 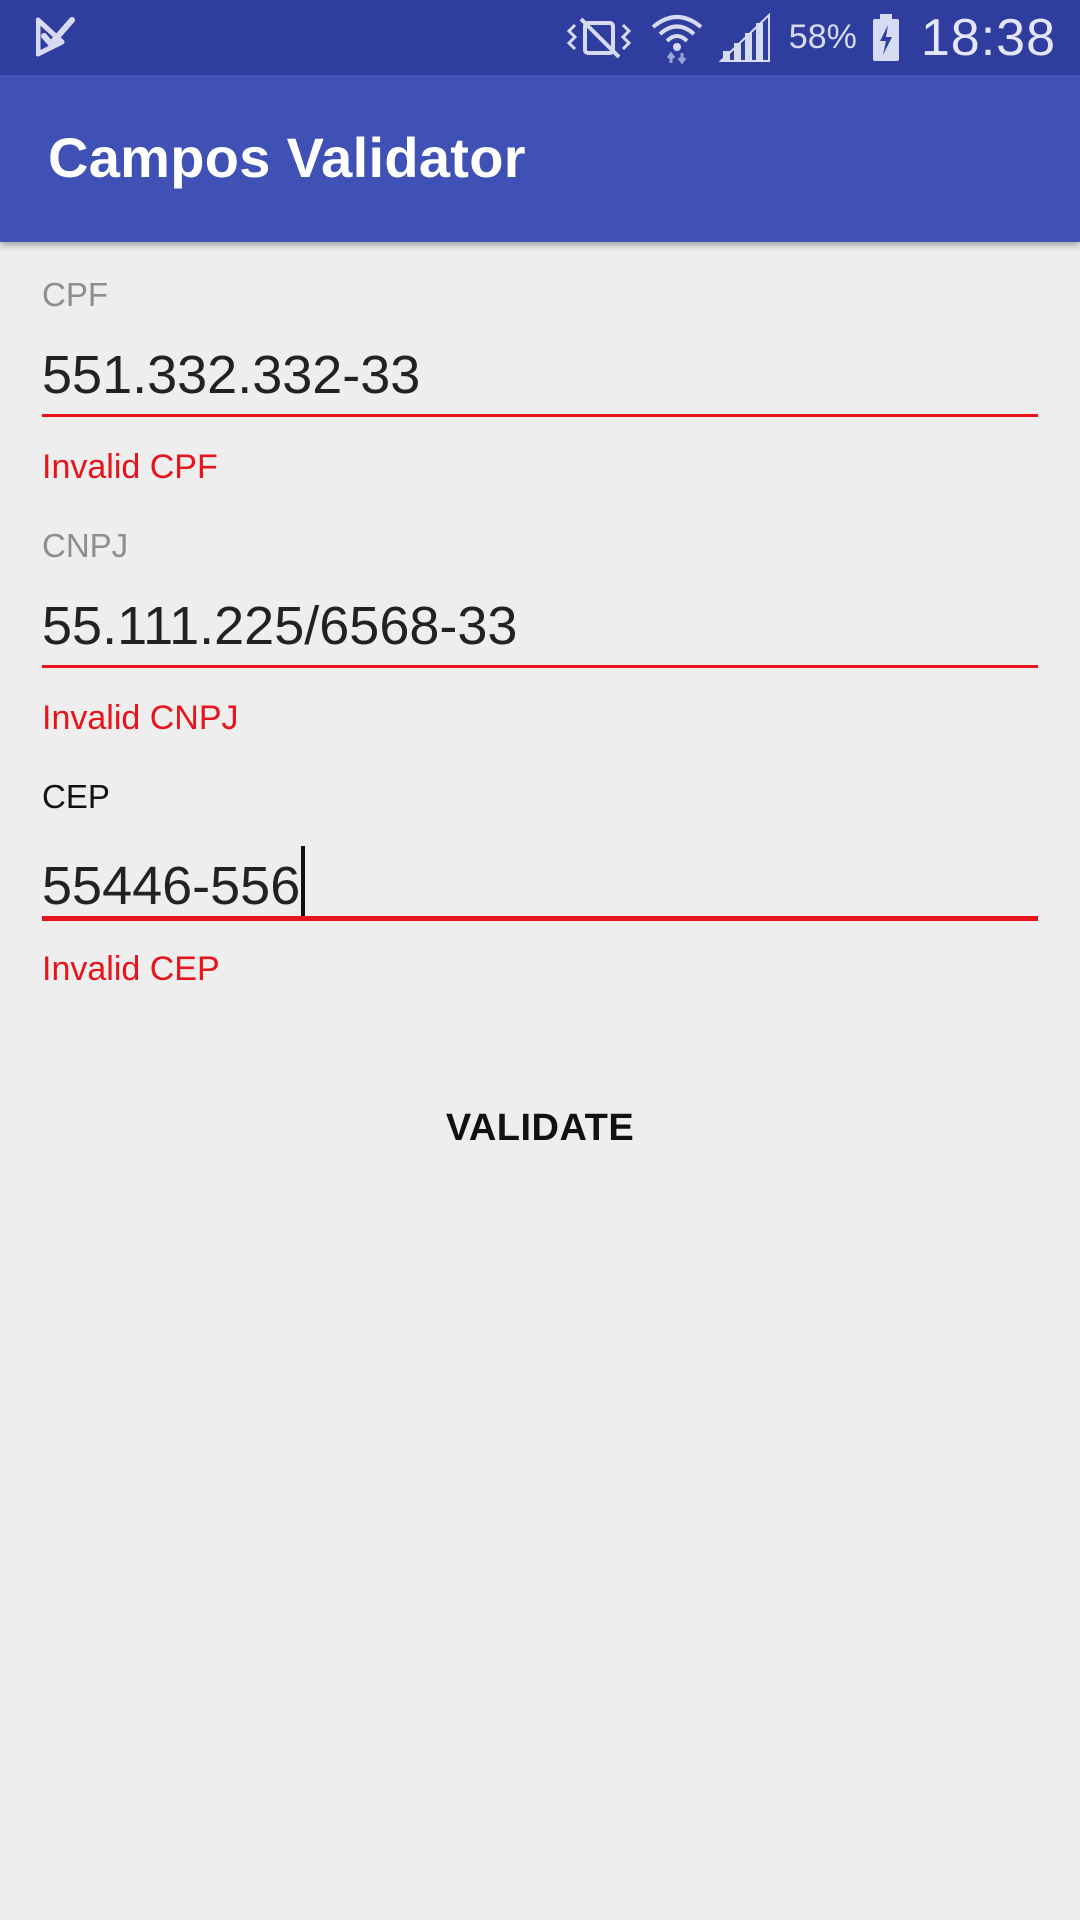 What do you see at coordinates (540, 415) in the screenshot?
I see `cpf-underline` at bounding box center [540, 415].